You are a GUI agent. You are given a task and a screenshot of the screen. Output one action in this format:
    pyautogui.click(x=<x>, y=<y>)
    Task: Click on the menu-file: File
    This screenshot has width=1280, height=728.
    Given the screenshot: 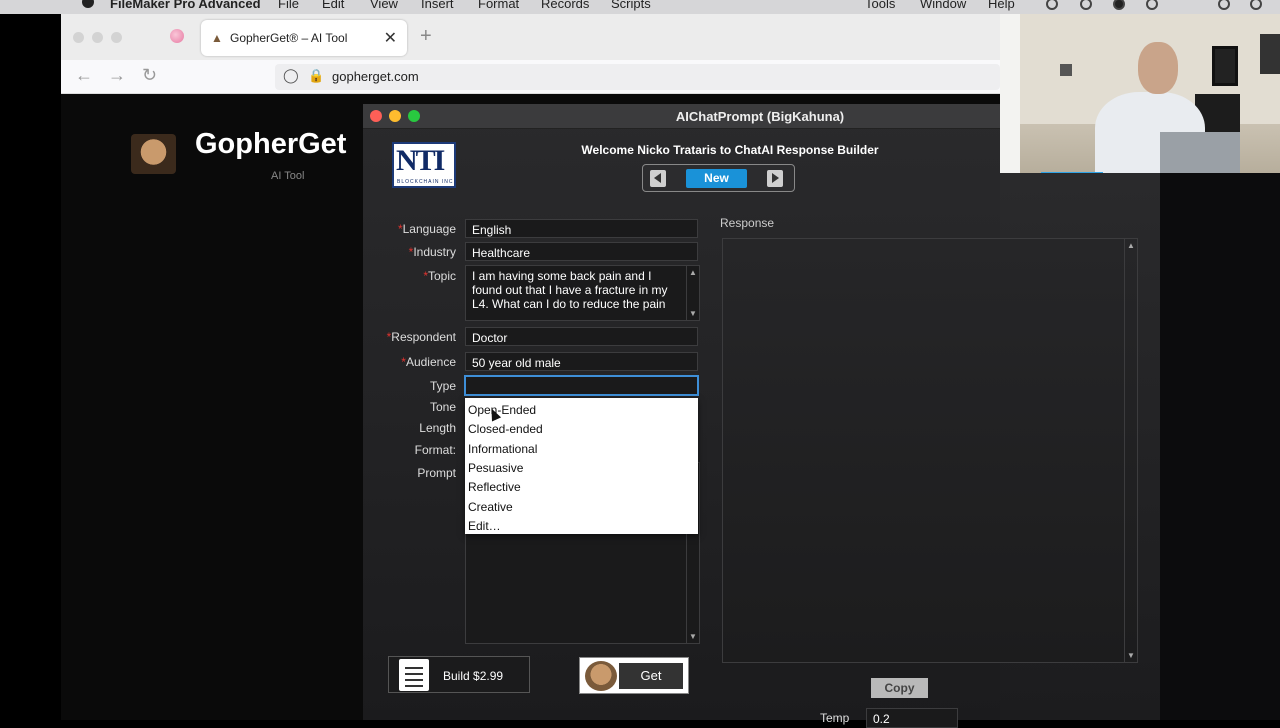 What is the action you would take?
    pyautogui.click(x=288, y=5)
    